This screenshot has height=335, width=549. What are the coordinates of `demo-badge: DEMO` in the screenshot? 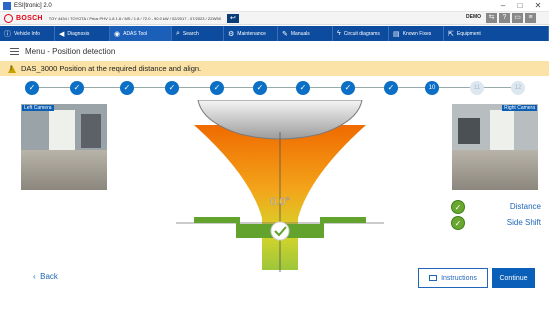 It's located at (473, 17).